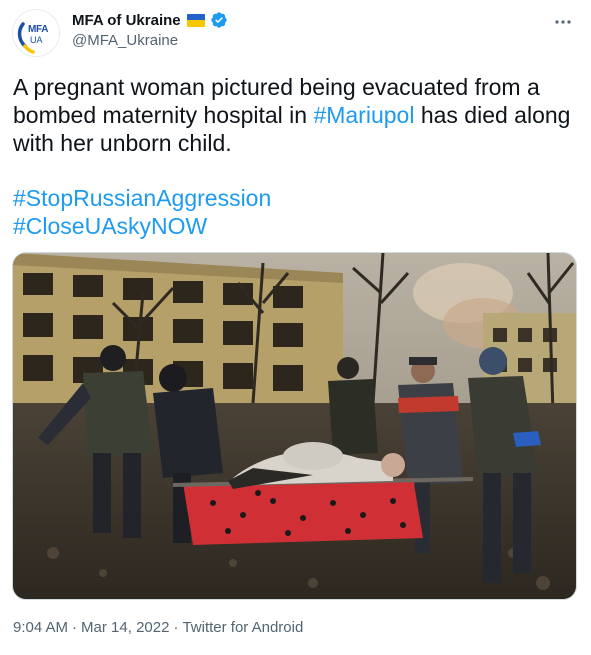  I want to click on hashtag-list: #StopRussianAggression #CloseUAskyNOW, so click(142, 212).